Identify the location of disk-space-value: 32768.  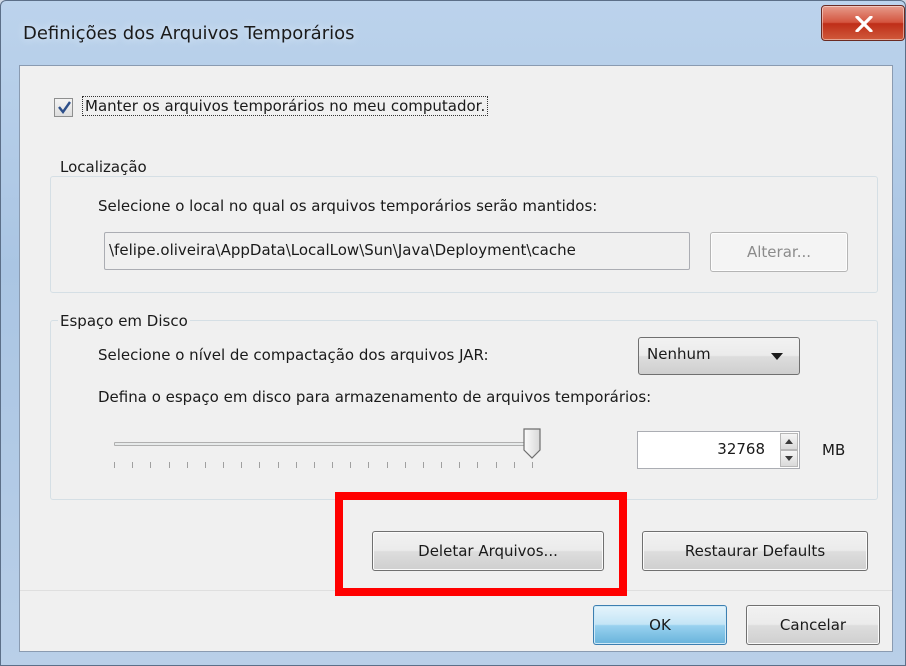
(741, 449).